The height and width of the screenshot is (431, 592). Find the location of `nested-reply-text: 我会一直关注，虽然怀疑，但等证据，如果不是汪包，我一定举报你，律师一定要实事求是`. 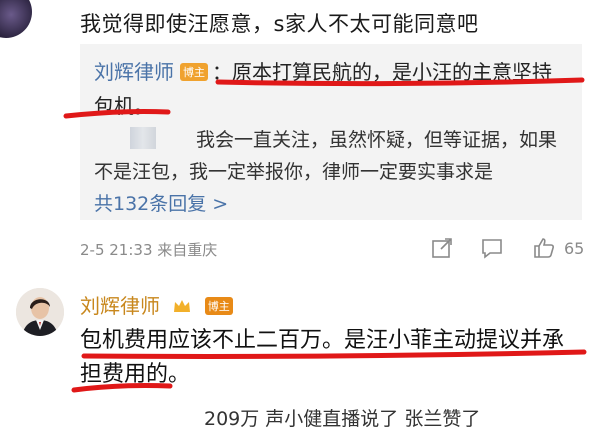

nested-reply-text: 我会一直关注，虽然怀疑，但等证据，如果不是汪包，我一定举报你，律师一定要实事求是 is located at coordinates (326, 156).